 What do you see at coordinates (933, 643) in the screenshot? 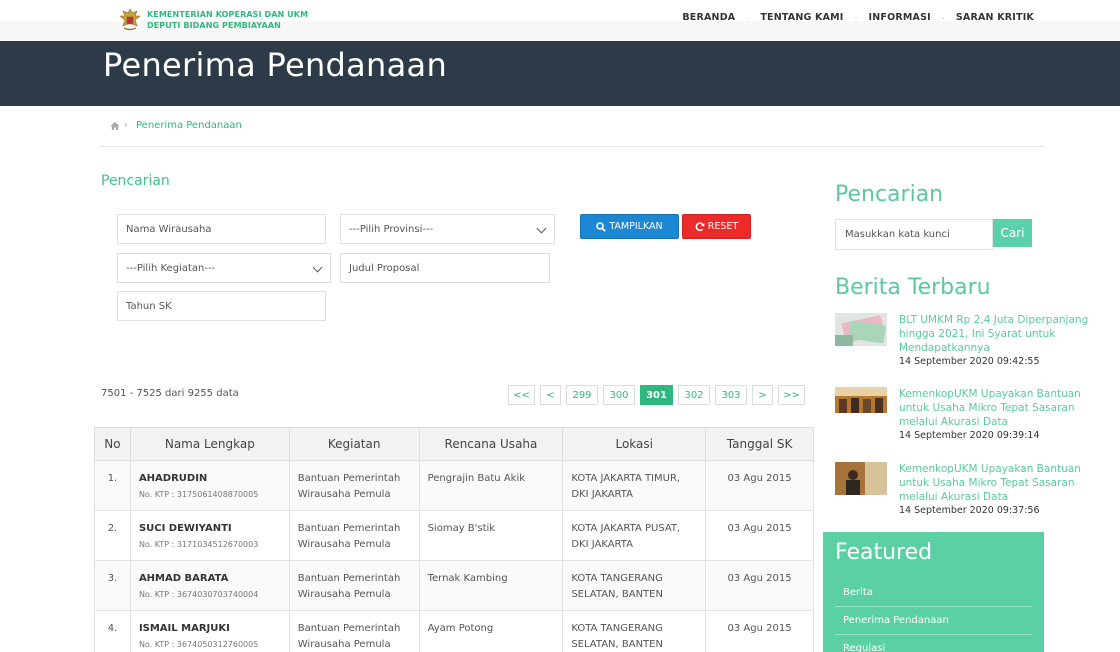
I see `featured-item-regulasi: Regulasi` at bounding box center [933, 643].